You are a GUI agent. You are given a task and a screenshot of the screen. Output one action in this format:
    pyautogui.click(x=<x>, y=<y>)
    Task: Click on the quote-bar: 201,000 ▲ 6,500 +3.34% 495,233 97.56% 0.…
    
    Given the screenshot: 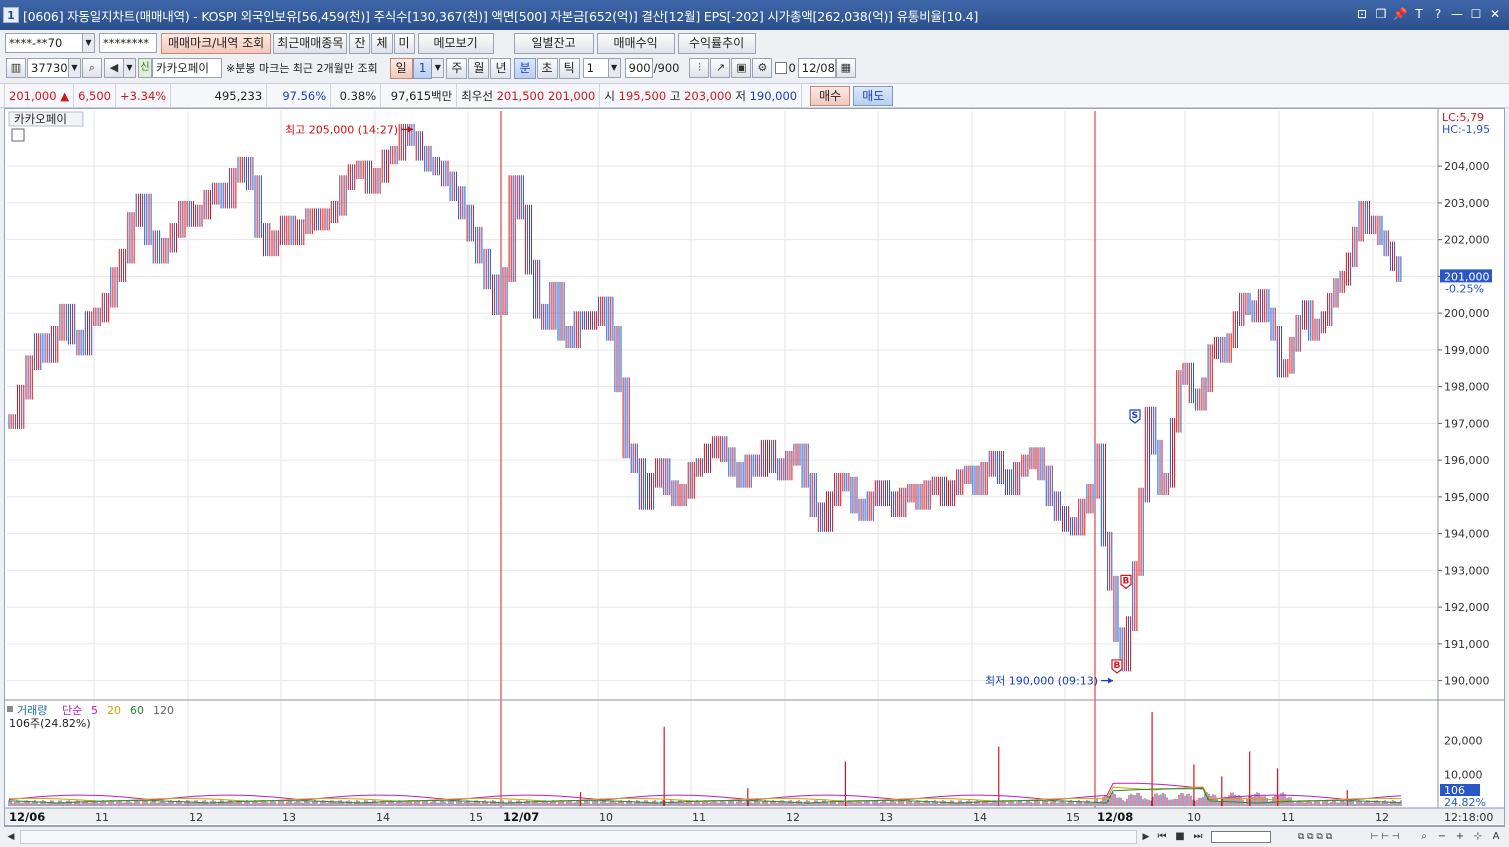 What is the action you would take?
    pyautogui.click(x=754, y=95)
    